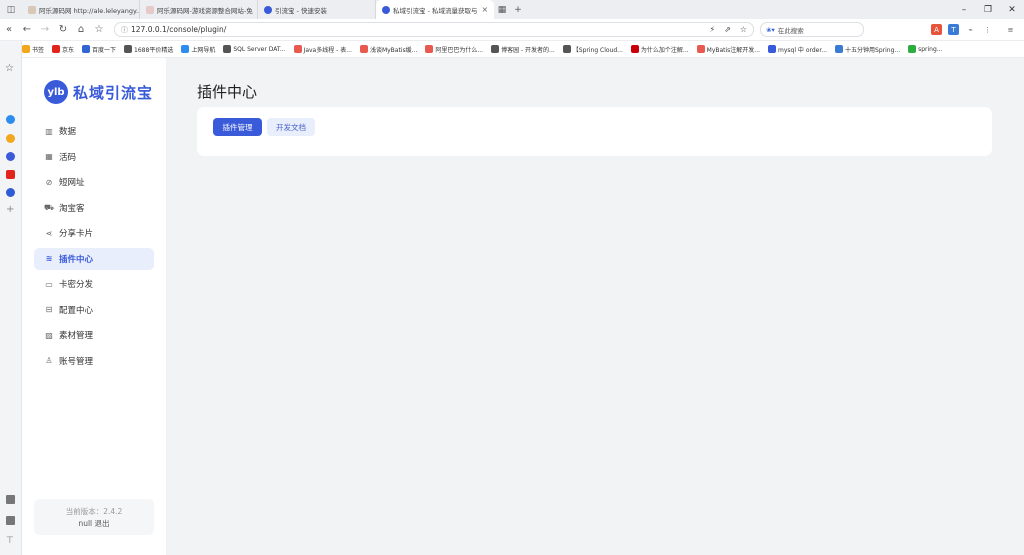 The width and height of the screenshot is (1024, 555). What do you see at coordinates (812, 29) in the screenshot?
I see `search-box: ❀▾ 在此搜索` at bounding box center [812, 29].